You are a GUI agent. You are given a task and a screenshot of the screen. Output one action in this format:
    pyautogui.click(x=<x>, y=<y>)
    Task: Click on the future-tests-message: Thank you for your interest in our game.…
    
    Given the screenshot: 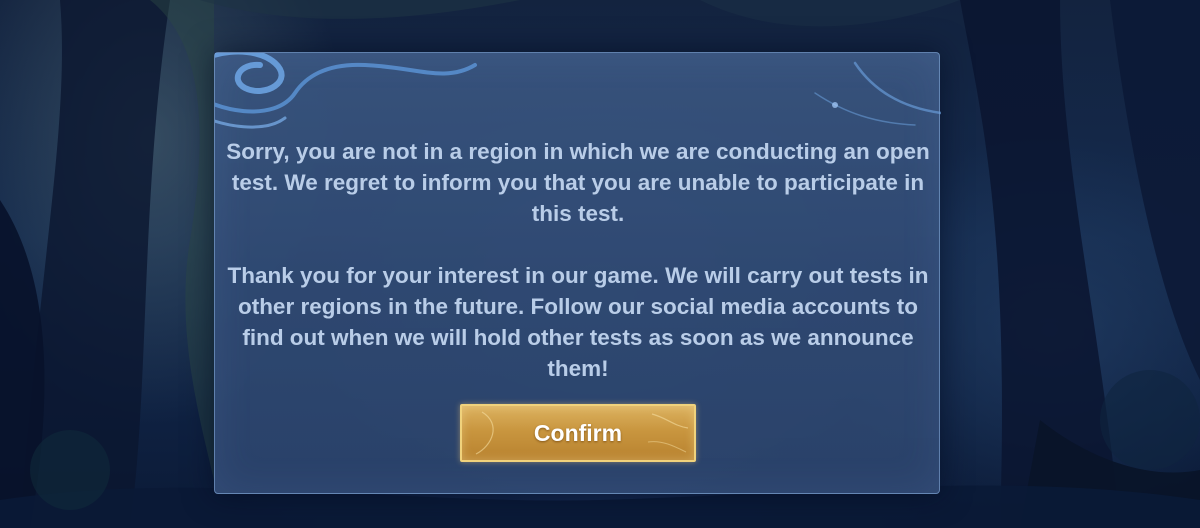 What is the action you would take?
    pyautogui.click(x=578, y=322)
    